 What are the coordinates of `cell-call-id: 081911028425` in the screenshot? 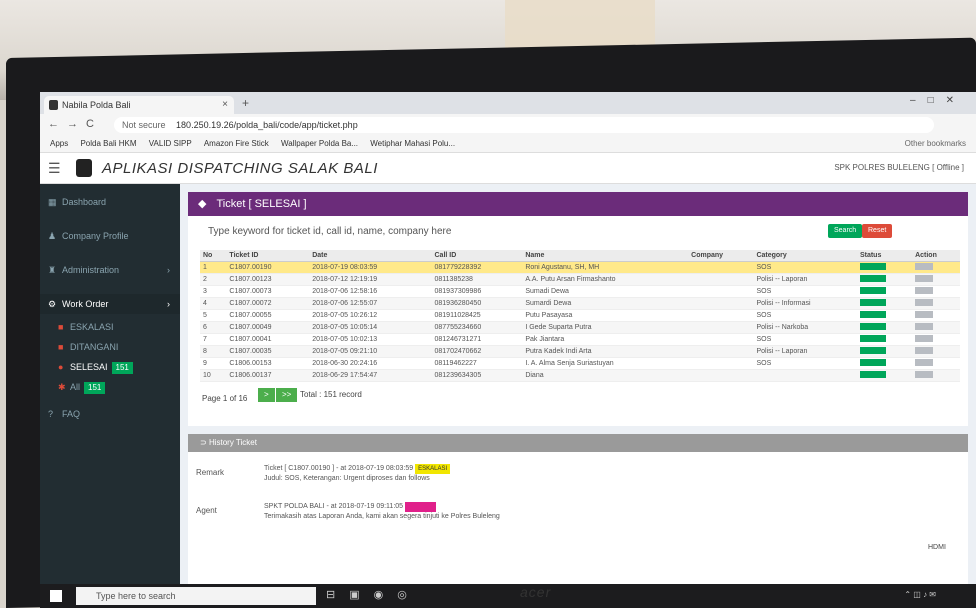 It's located at (477, 315).